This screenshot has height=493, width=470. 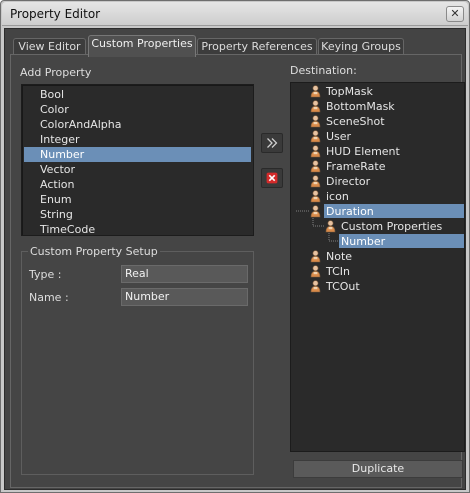 What do you see at coordinates (356, 166) in the screenshot?
I see `tree-node-label: FrameRate` at bounding box center [356, 166].